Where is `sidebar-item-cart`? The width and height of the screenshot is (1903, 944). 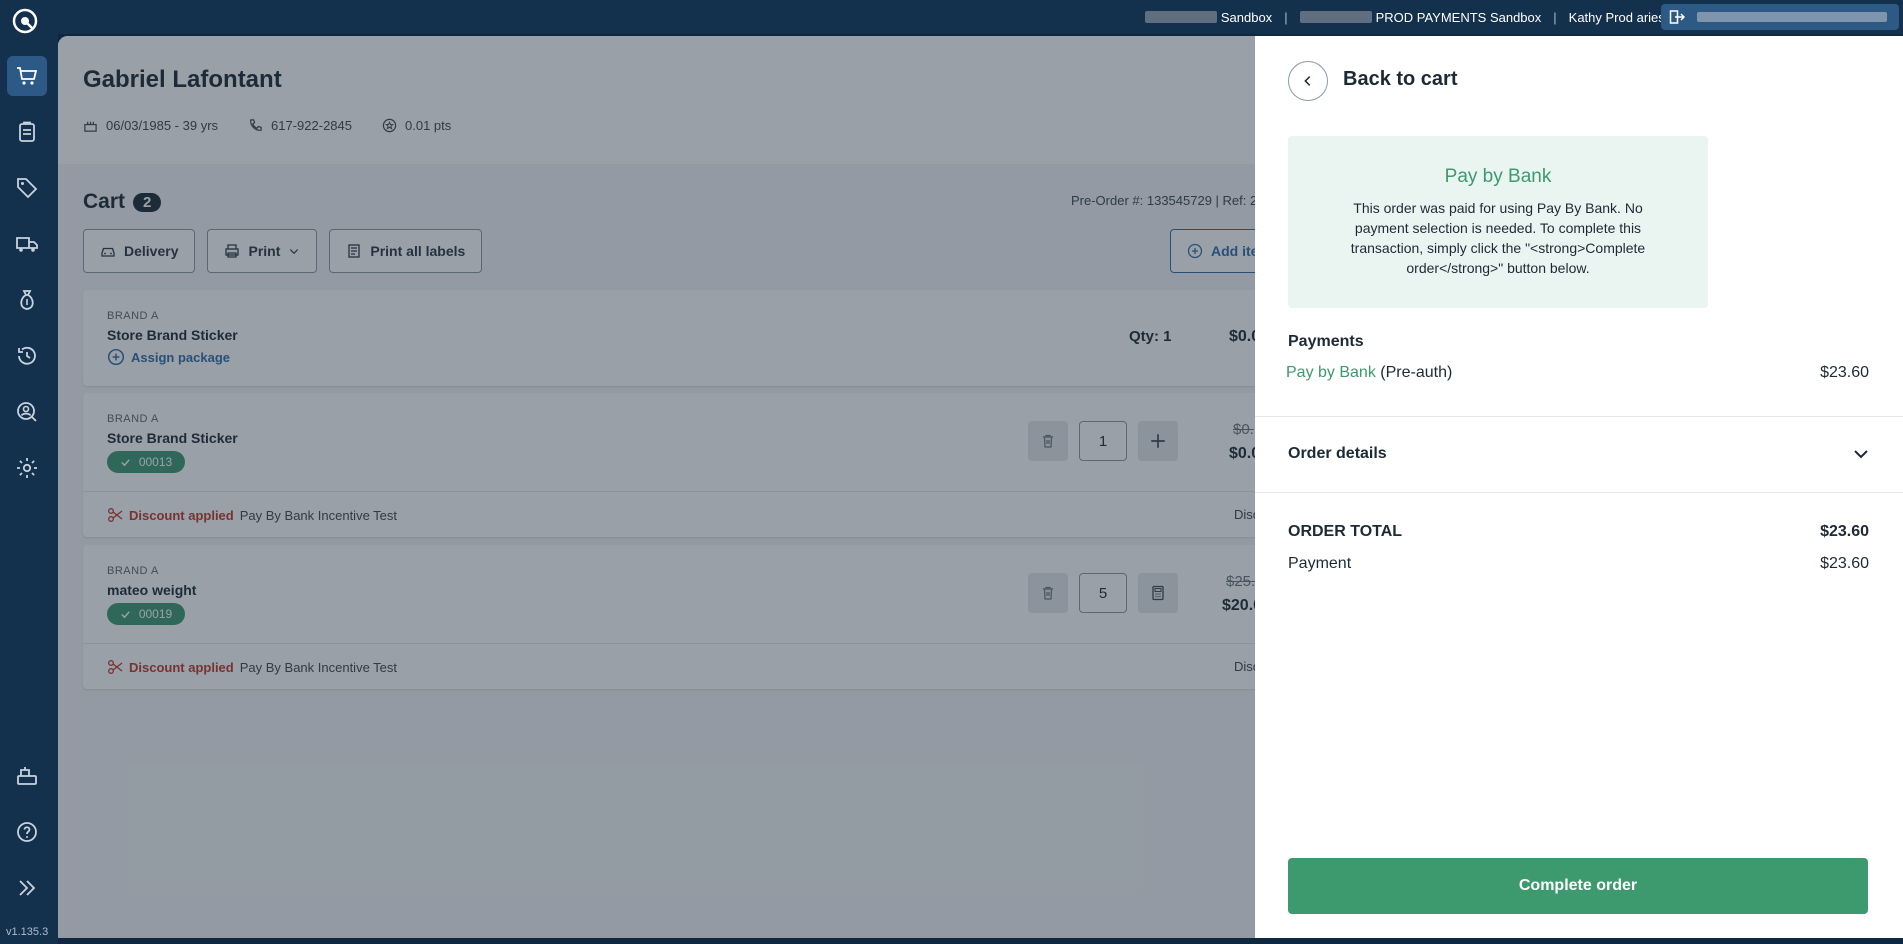 sidebar-item-cart is located at coordinates (27, 76).